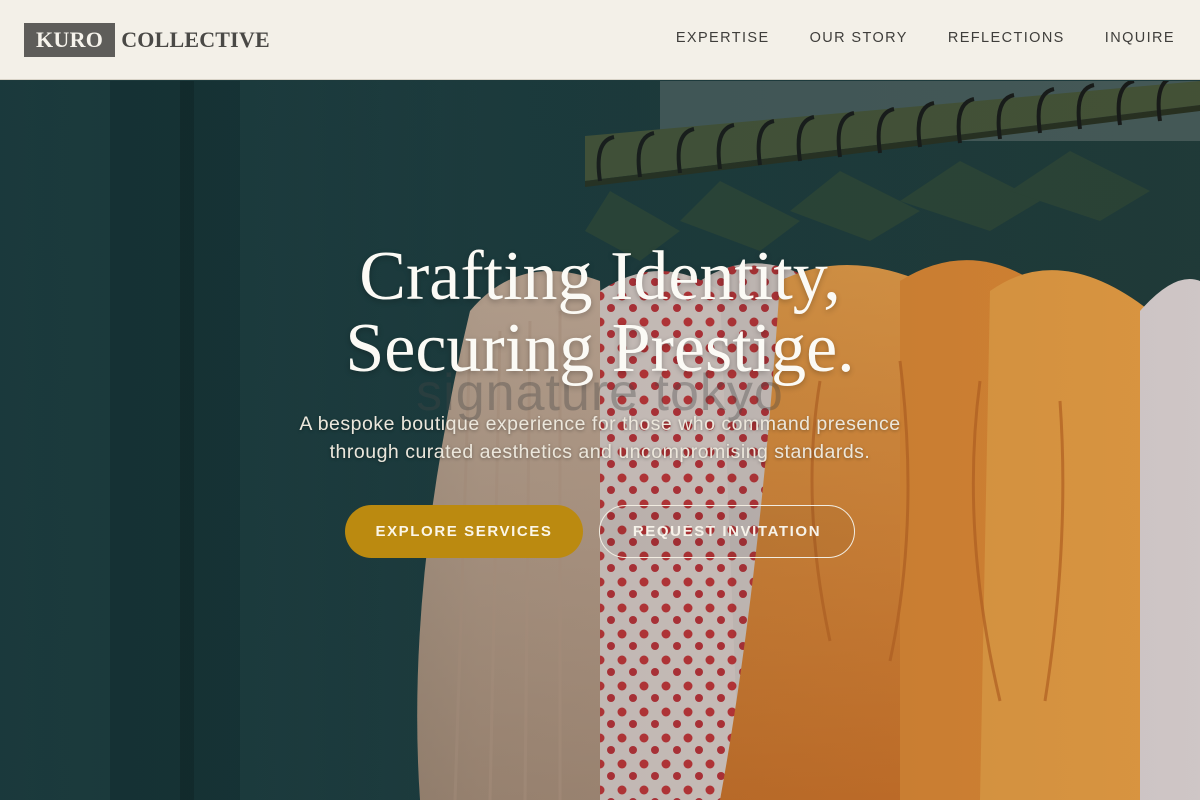 The width and height of the screenshot is (1200, 800). Describe the element at coordinates (600, 276) in the screenshot. I see `hero-headline-line-1: Crafting Identity,` at that location.